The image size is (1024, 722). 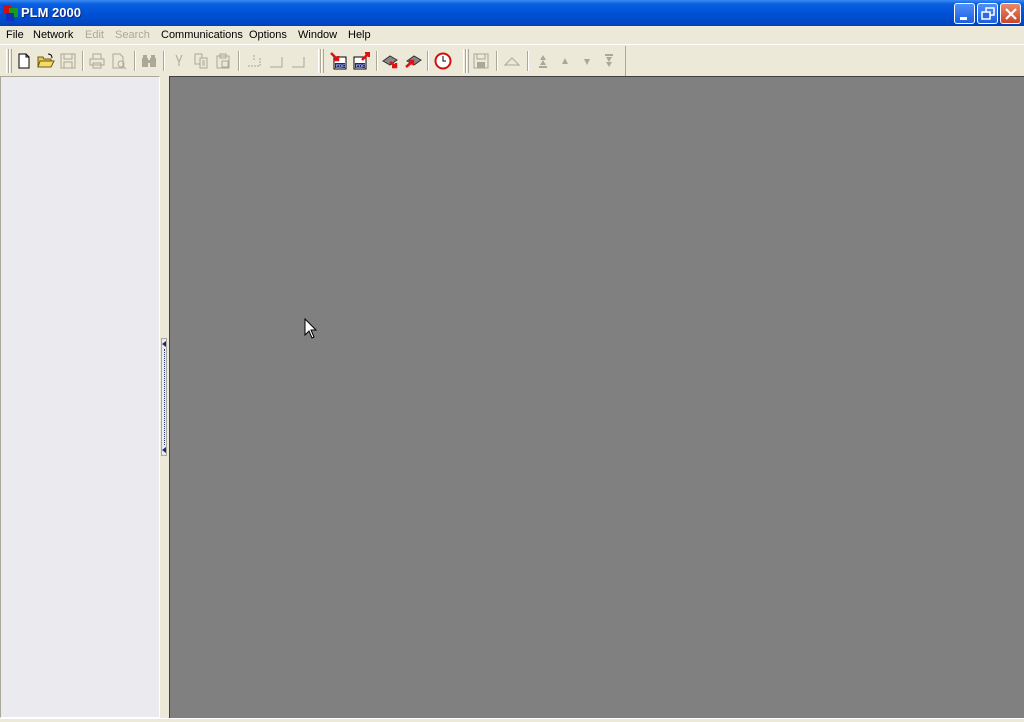 I want to click on print-icon, so click(x=97, y=61).